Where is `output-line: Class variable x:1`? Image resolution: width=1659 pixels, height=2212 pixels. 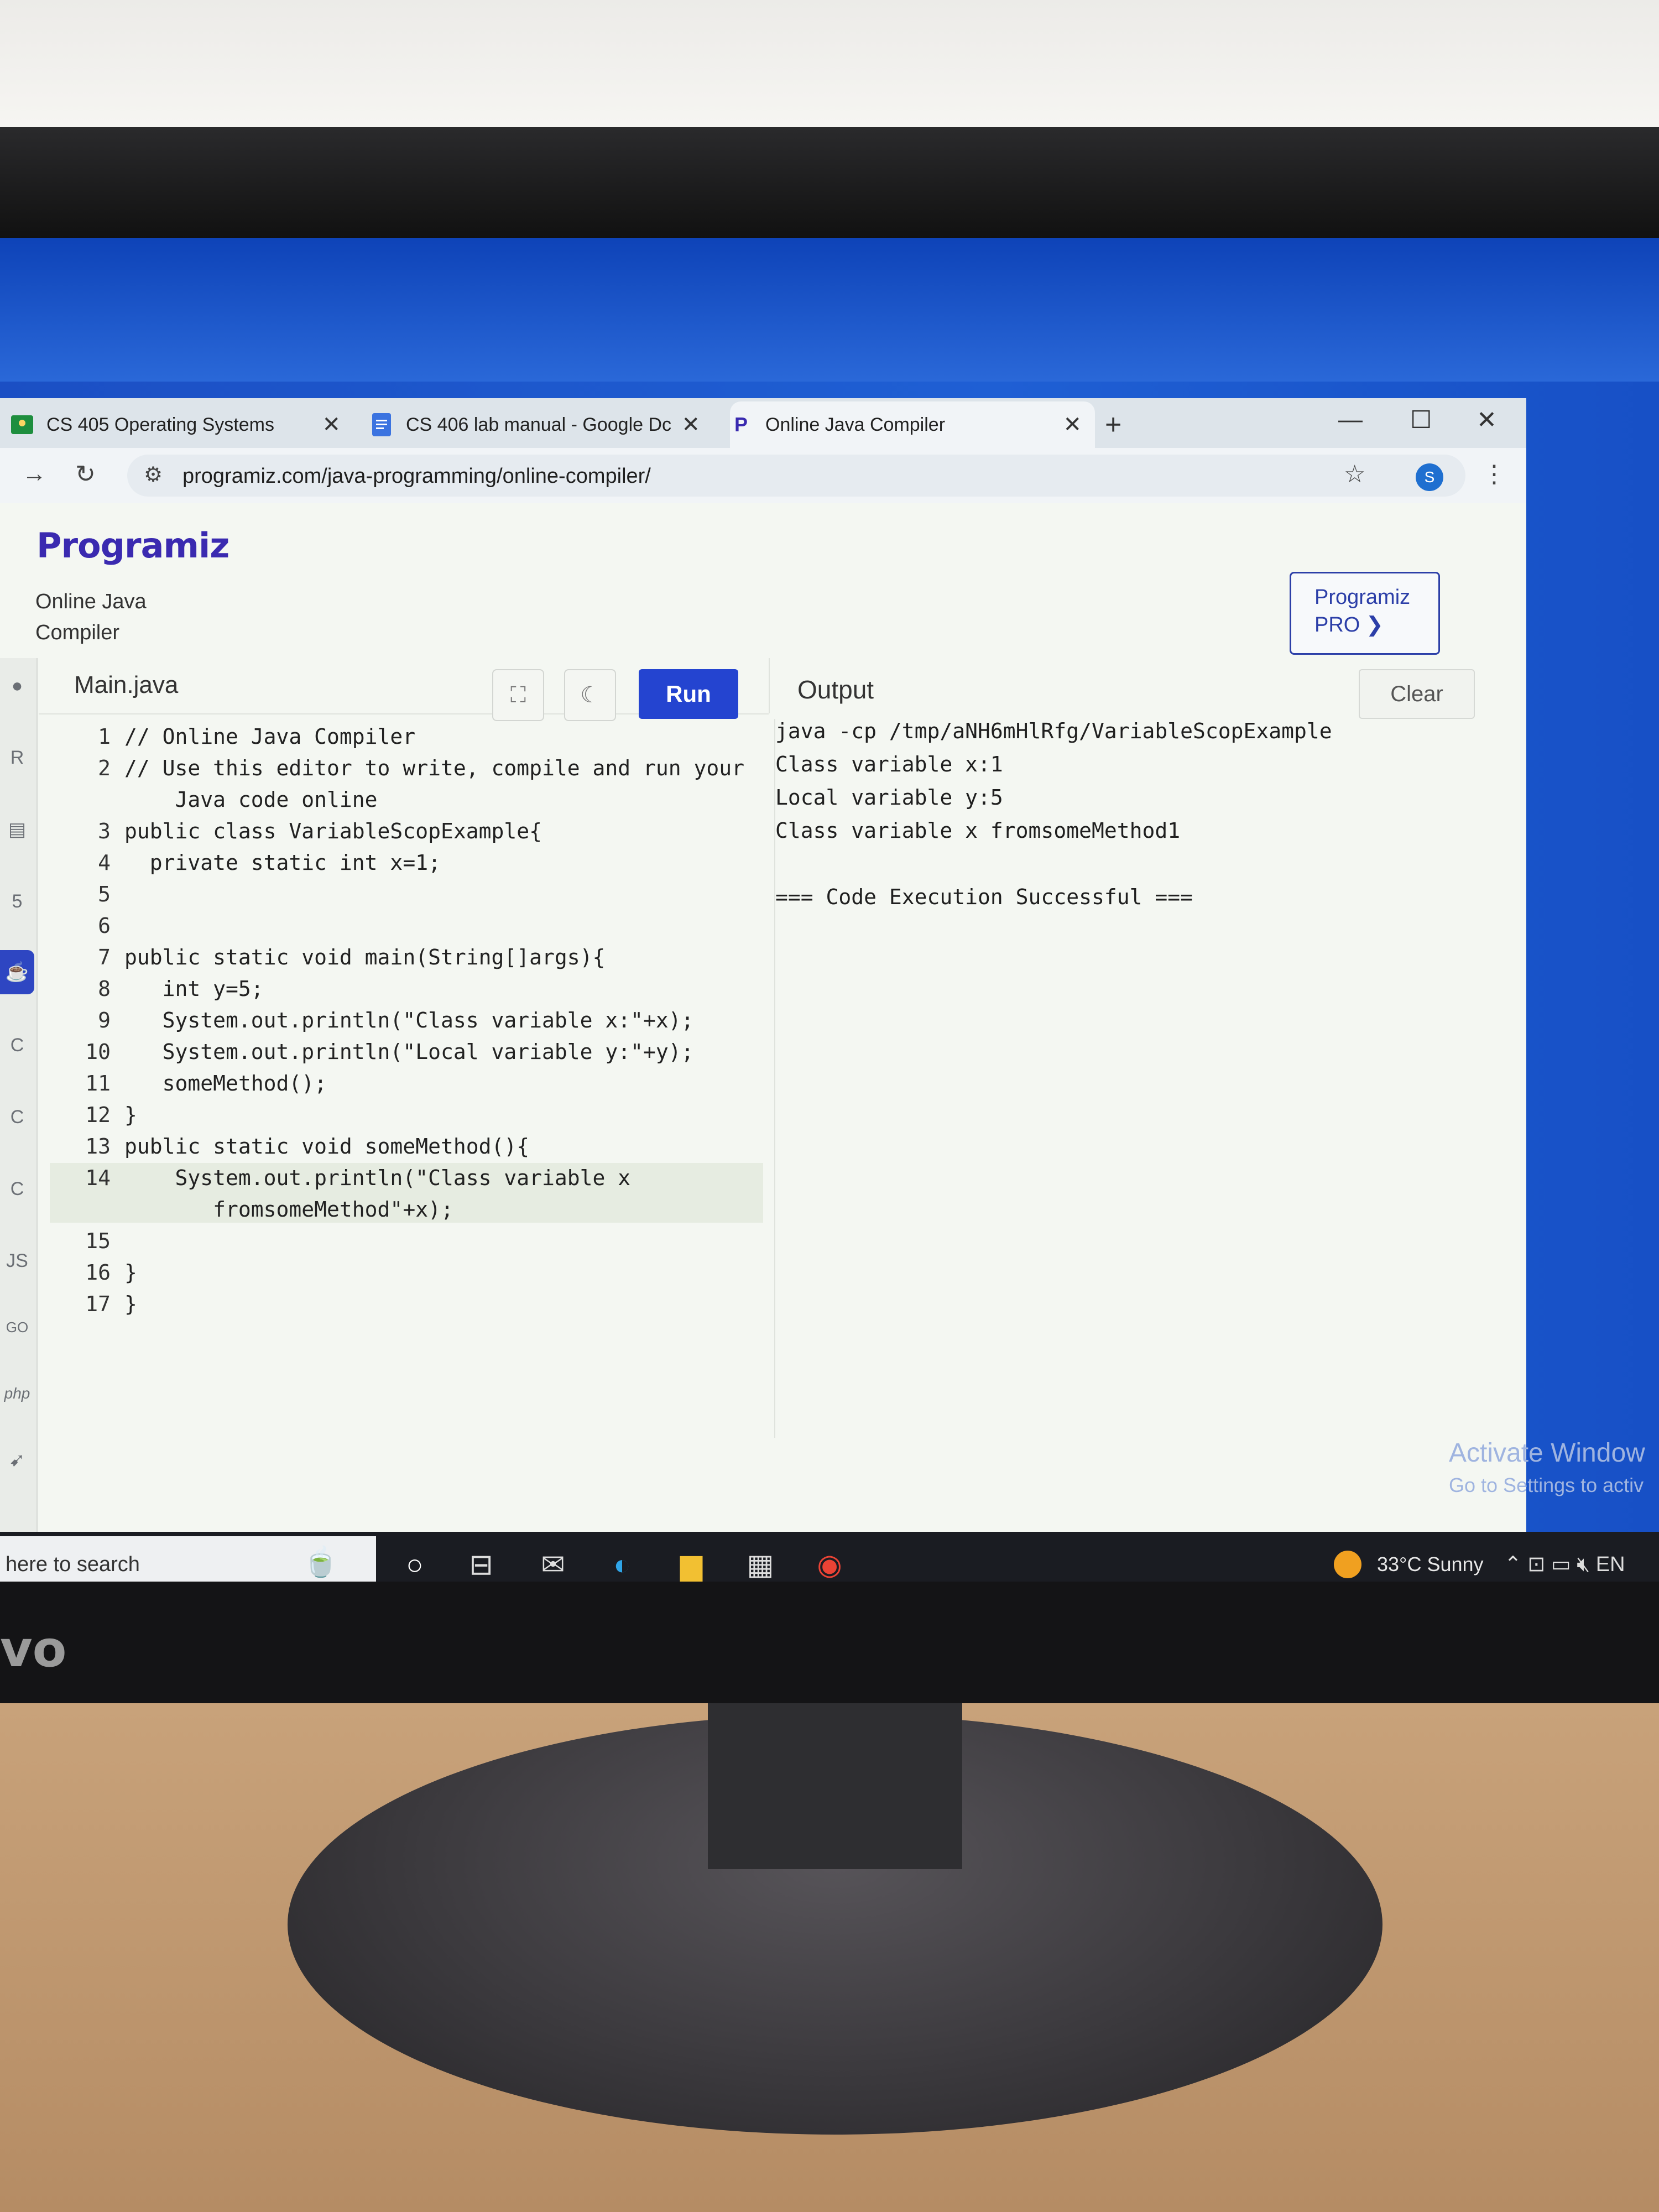 output-line: Class variable x:1 is located at coordinates (889, 764).